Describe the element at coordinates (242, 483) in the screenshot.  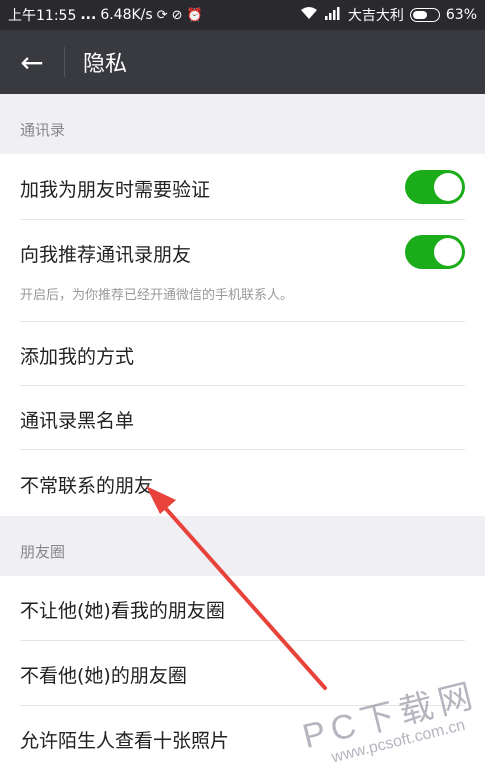
I see `infrequent-friends-row: 不常联系的朋友` at that location.